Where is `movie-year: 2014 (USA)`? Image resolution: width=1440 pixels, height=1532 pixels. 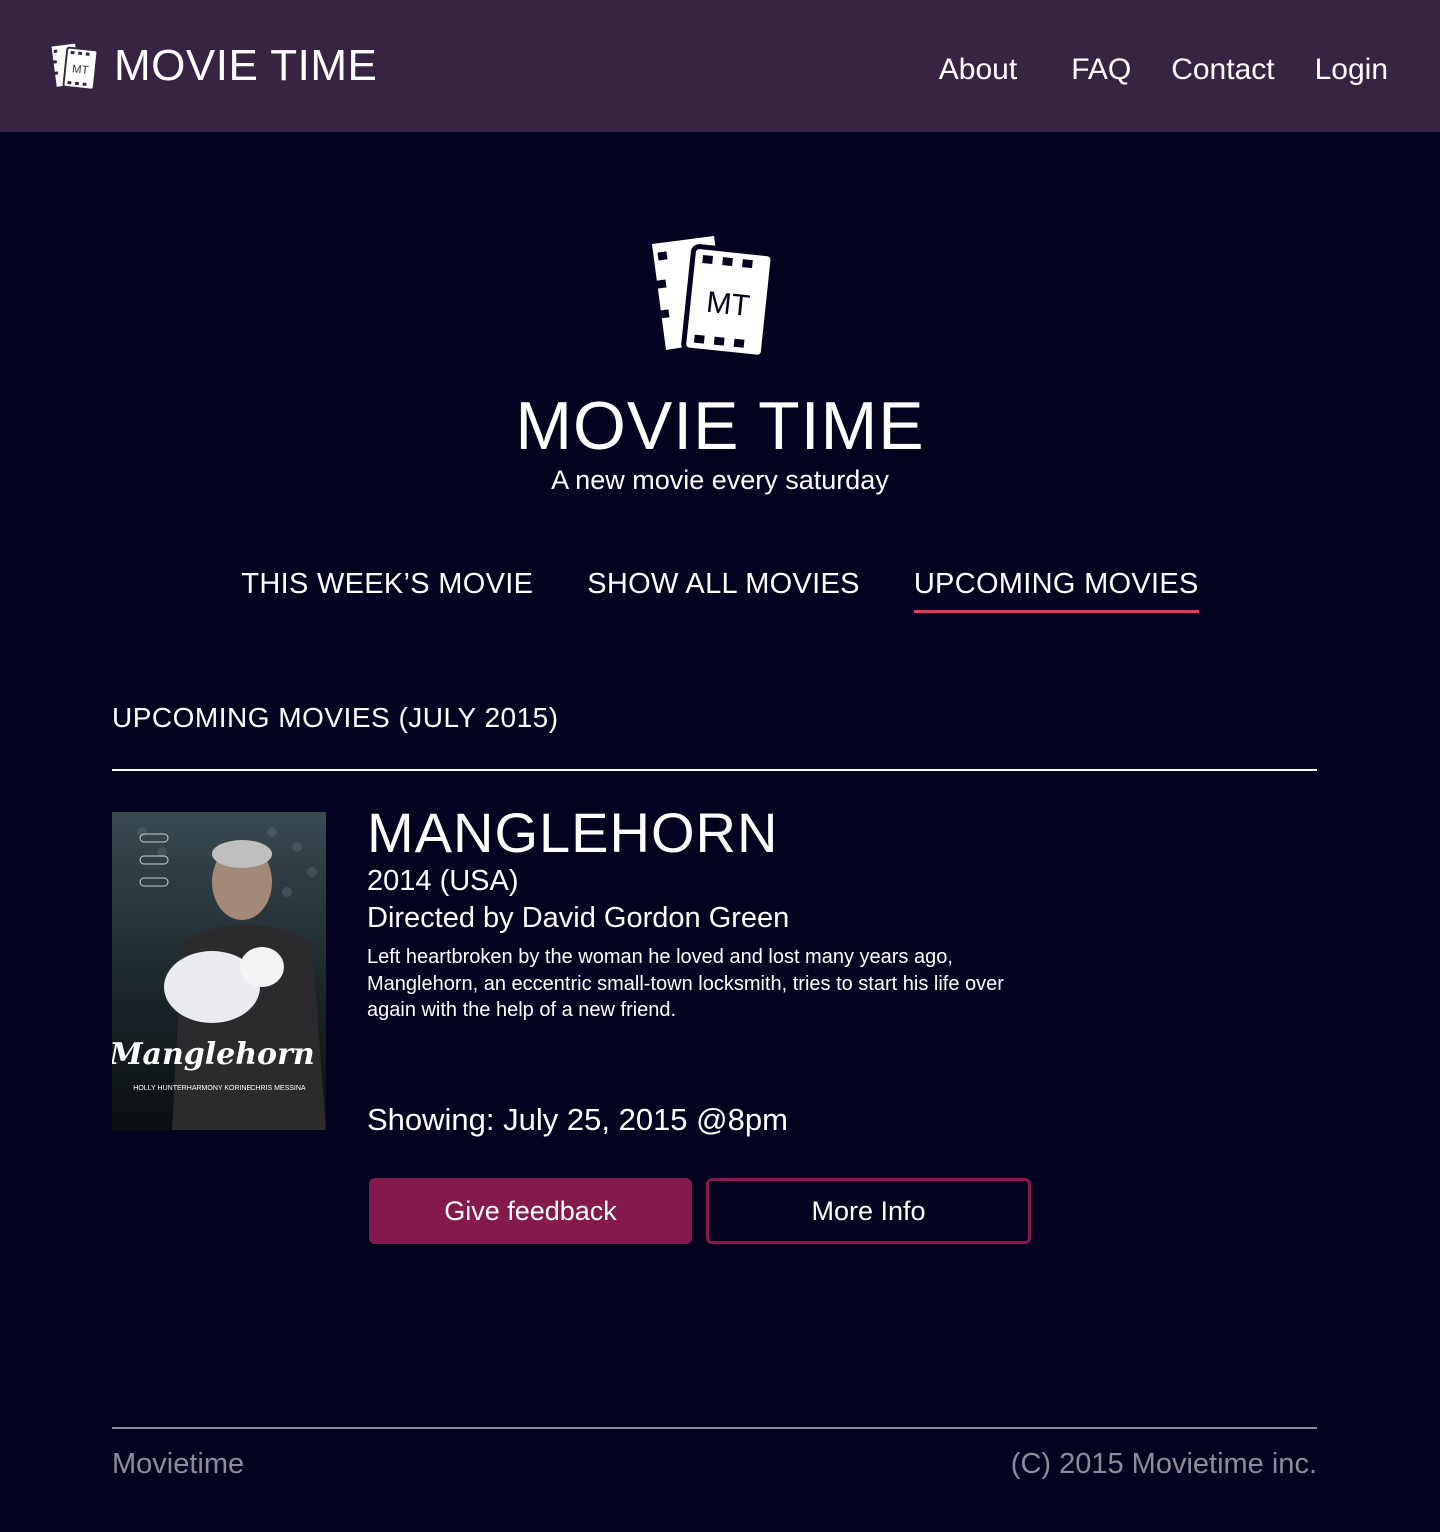
movie-year: 2014 (USA) is located at coordinates (443, 881).